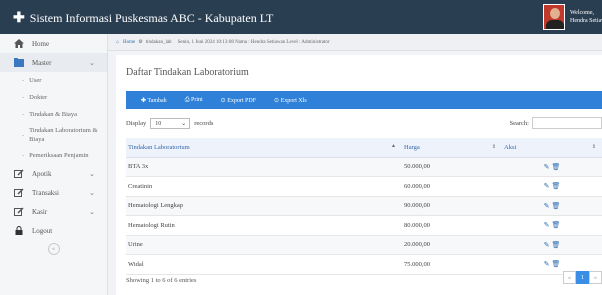 The image size is (602, 295). Describe the element at coordinates (552, 148) in the screenshot. I see `column-header-aksi: Aksi ⇕` at that location.